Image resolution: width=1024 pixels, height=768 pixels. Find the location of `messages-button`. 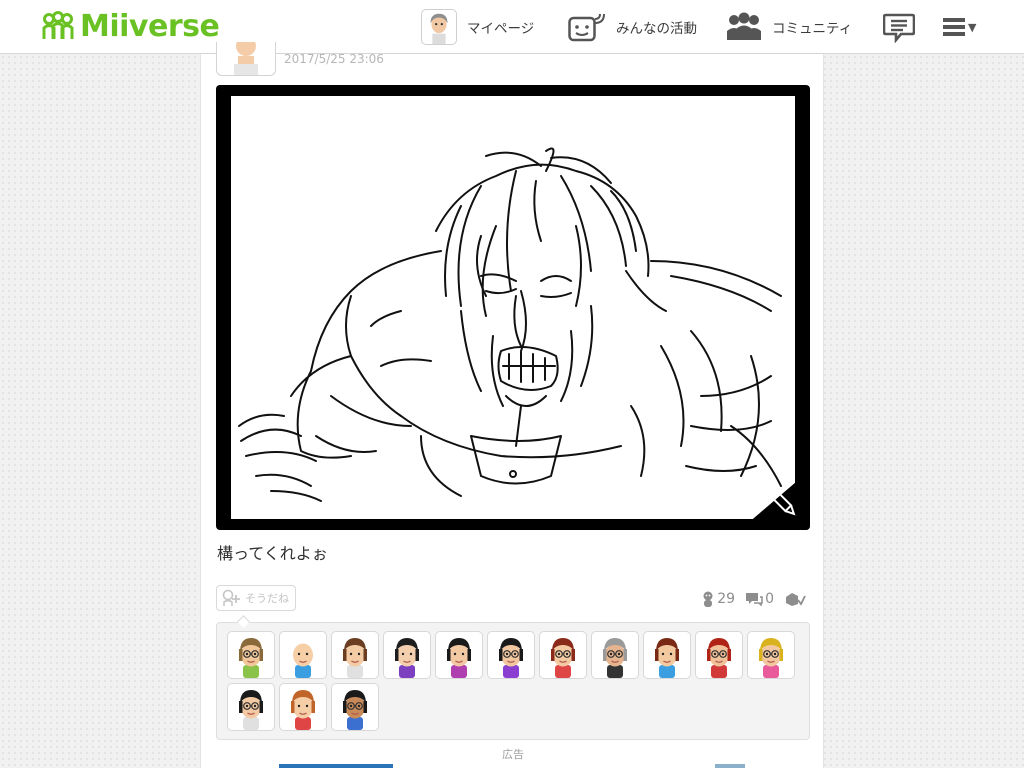

messages-button is located at coordinates (899, 27).